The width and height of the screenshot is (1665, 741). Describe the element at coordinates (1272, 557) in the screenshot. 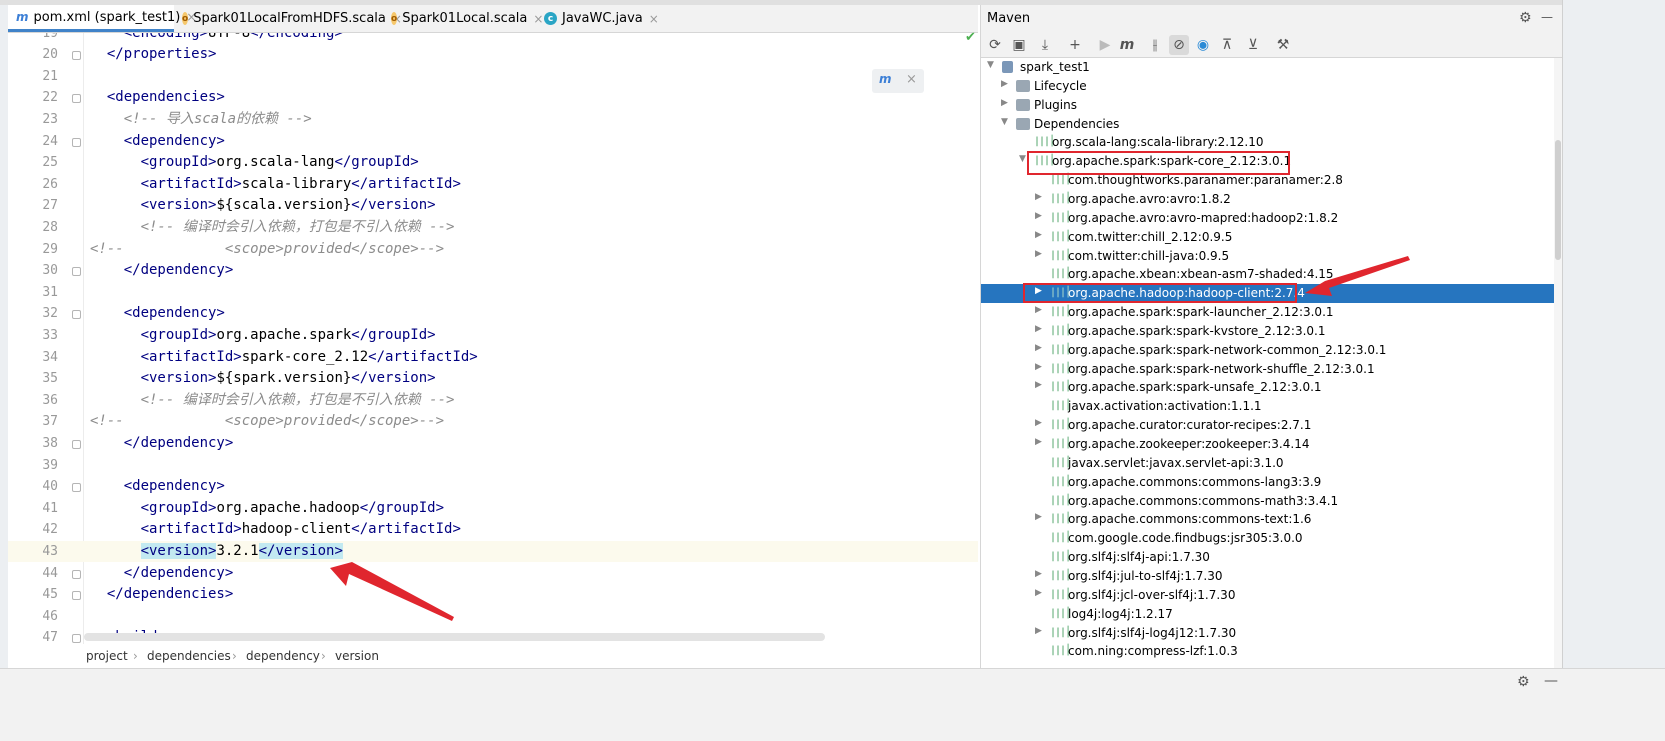

I see `tree-node: |||│ org.slf4j:slf4j-api:1.7.30` at that location.